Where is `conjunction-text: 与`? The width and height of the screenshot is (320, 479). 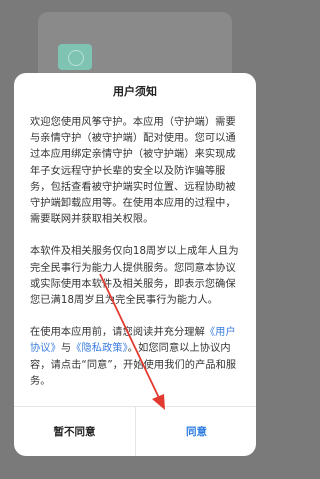
conjunction-text: 与 is located at coordinates (66, 349).